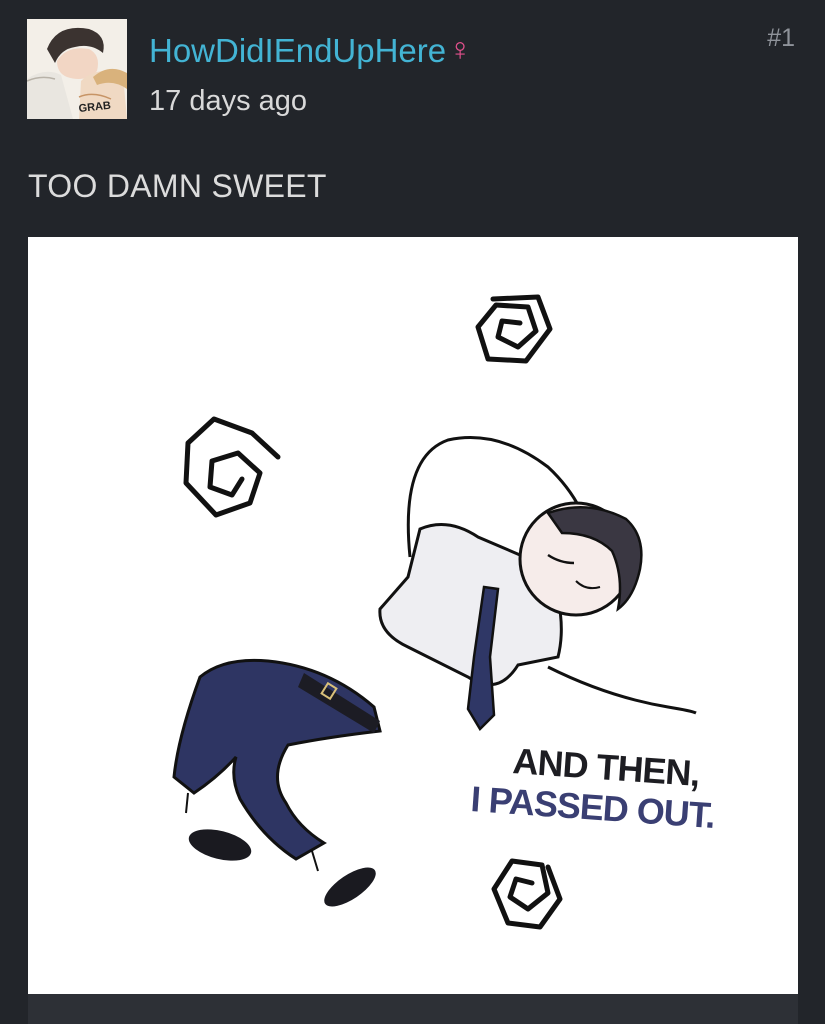 The height and width of the screenshot is (1024, 825). I want to click on post-timestamp: 17 days ago, so click(228, 101).